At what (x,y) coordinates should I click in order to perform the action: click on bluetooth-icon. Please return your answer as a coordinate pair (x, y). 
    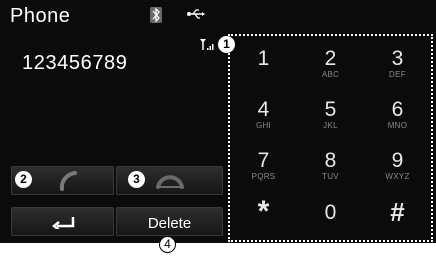
    Looking at the image, I should click on (156, 15).